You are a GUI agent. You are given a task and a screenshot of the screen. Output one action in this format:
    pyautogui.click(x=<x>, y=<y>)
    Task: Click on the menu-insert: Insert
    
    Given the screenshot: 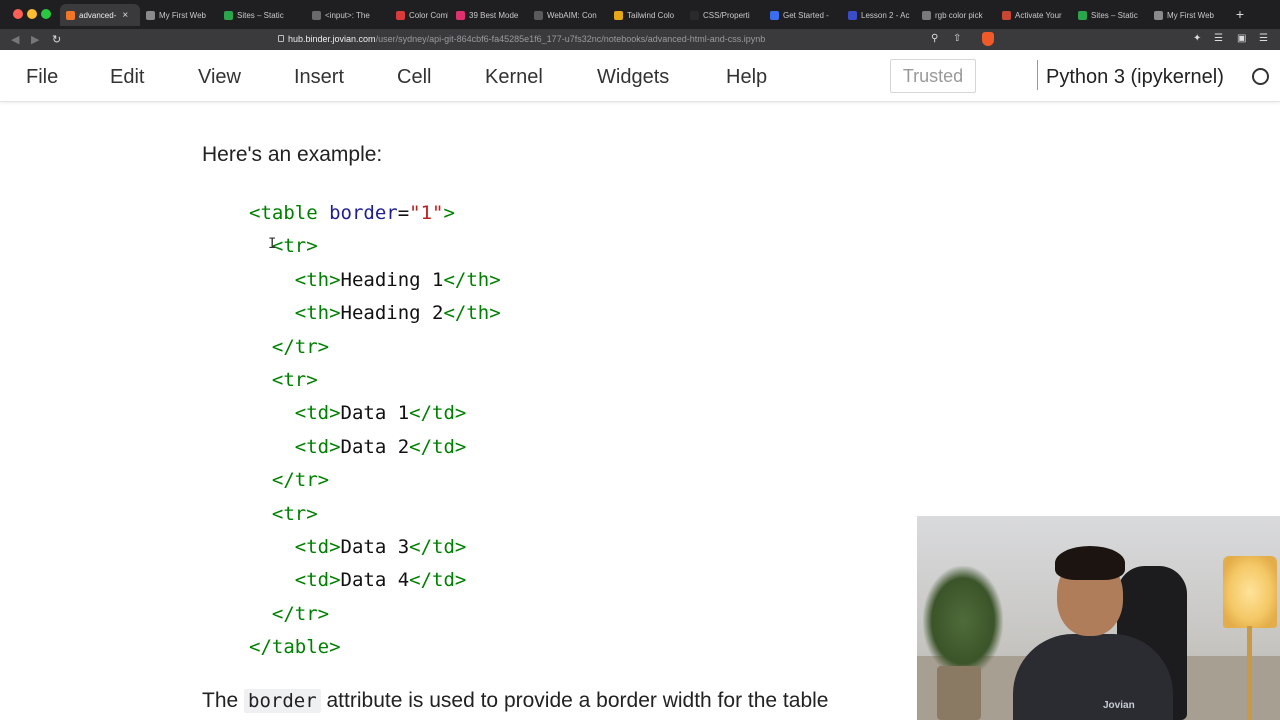 What is the action you would take?
    pyautogui.click(x=319, y=77)
    